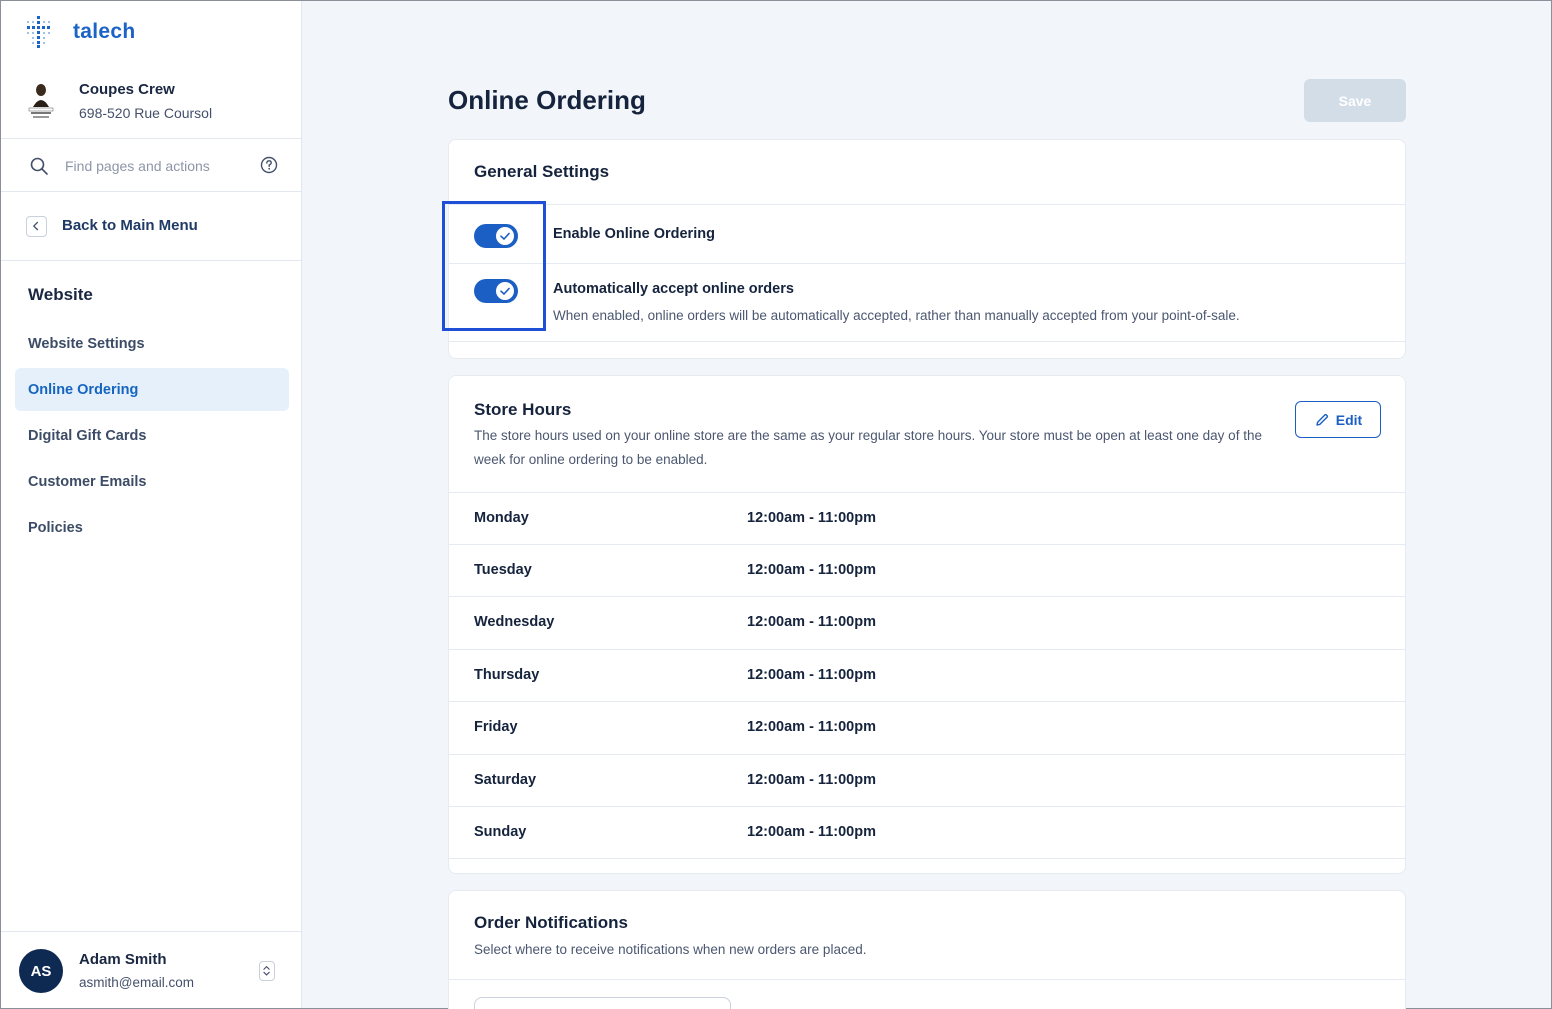 Image resolution: width=1552 pixels, height=1009 pixels. What do you see at coordinates (136, 982) in the screenshot?
I see `user-email: asmith@email.com` at bounding box center [136, 982].